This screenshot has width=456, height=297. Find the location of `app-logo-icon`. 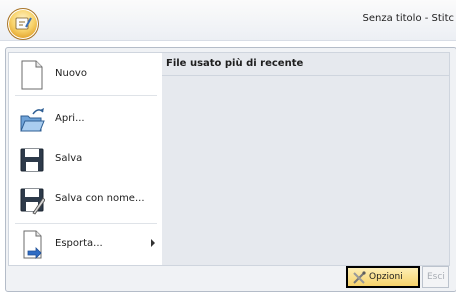

app-logo-icon is located at coordinates (23, 23).